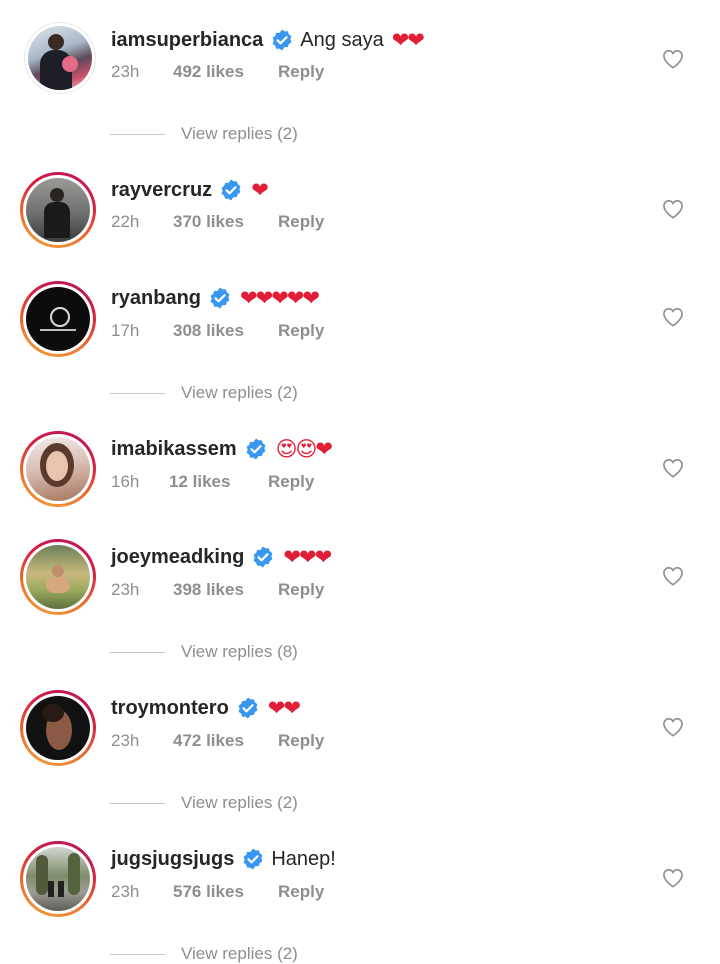  Describe the element at coordinates (161, 190) in the screenshot. I see `comment-username: rayvercruz` at that location.